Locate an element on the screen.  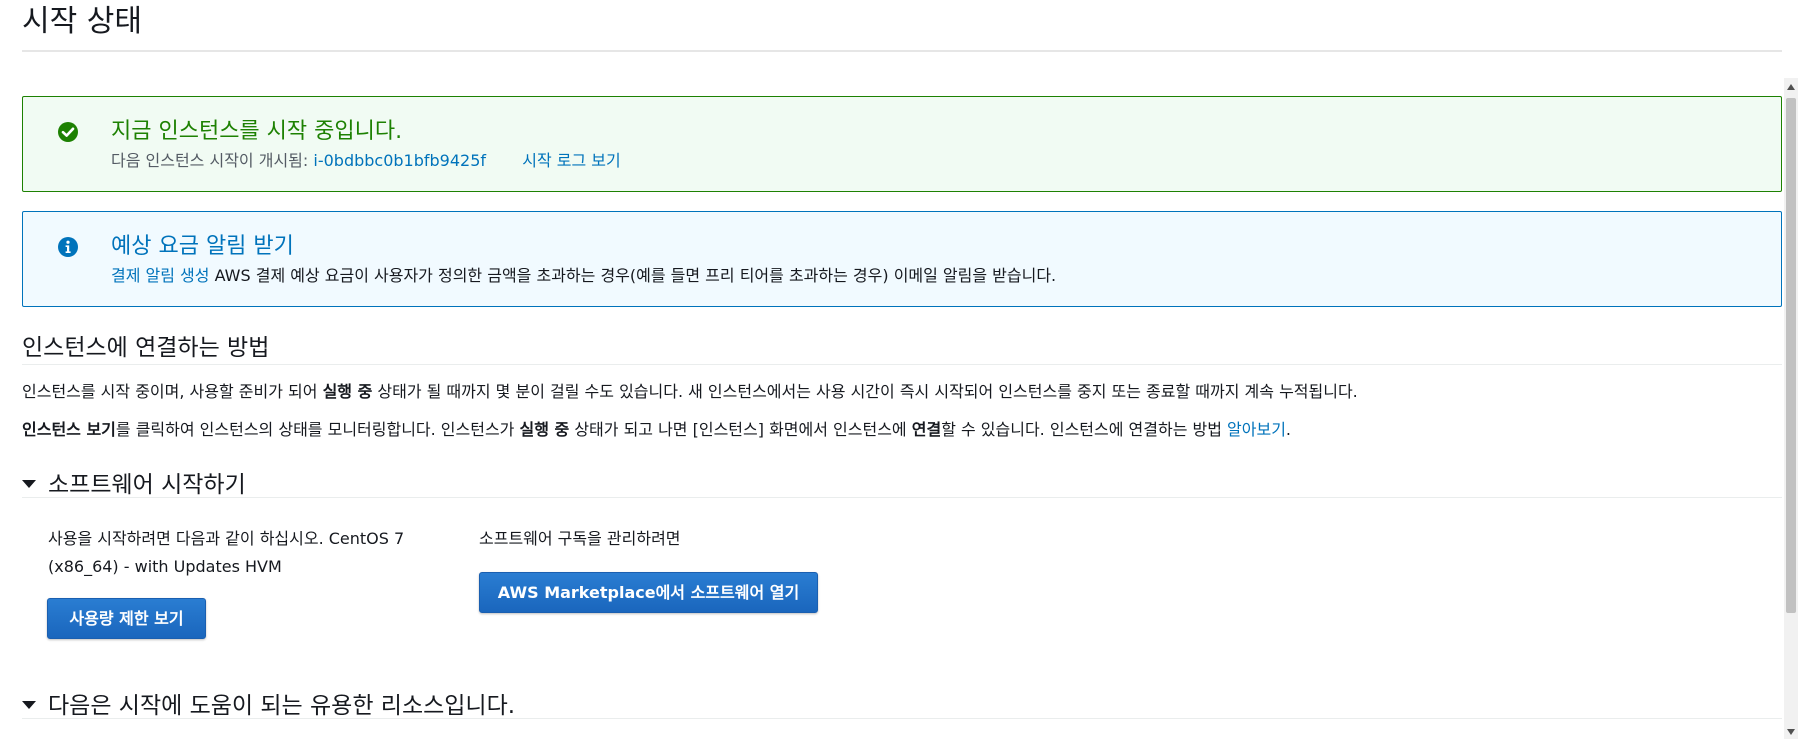
info-heading: 예상 요금 알림 받기 is located at coordinates (202, 246).